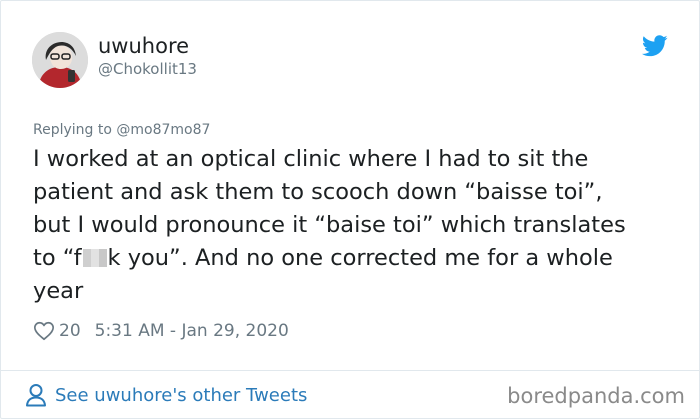 The width and height of the screenshot is (700, 419). Describe the element at coordinates (57, 258) in the screenshot. I see `tweet-text-fragment: to “f` at that location.